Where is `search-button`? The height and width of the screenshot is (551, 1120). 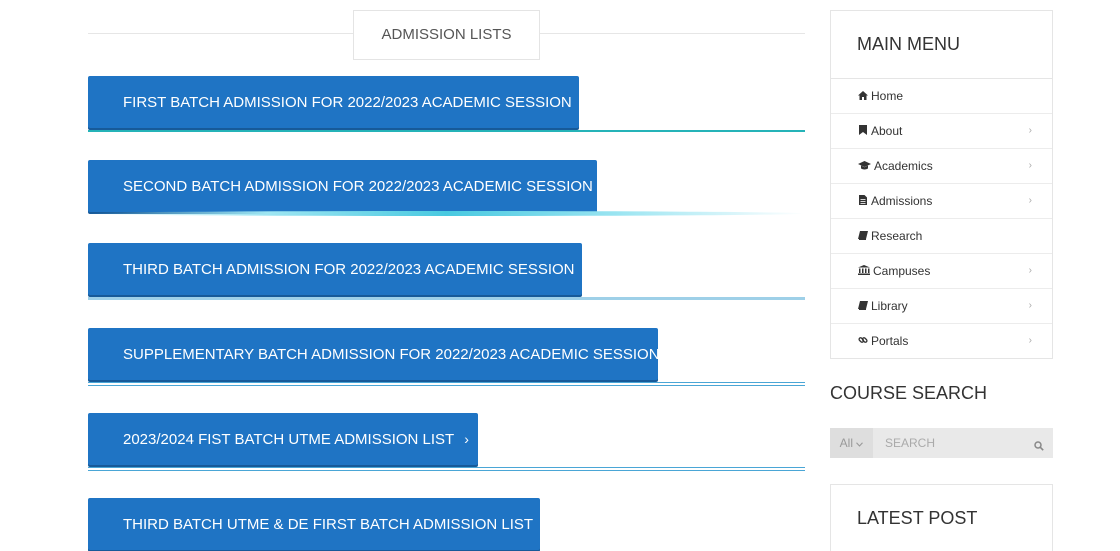
search-button is located at coordinates (1039, 443).